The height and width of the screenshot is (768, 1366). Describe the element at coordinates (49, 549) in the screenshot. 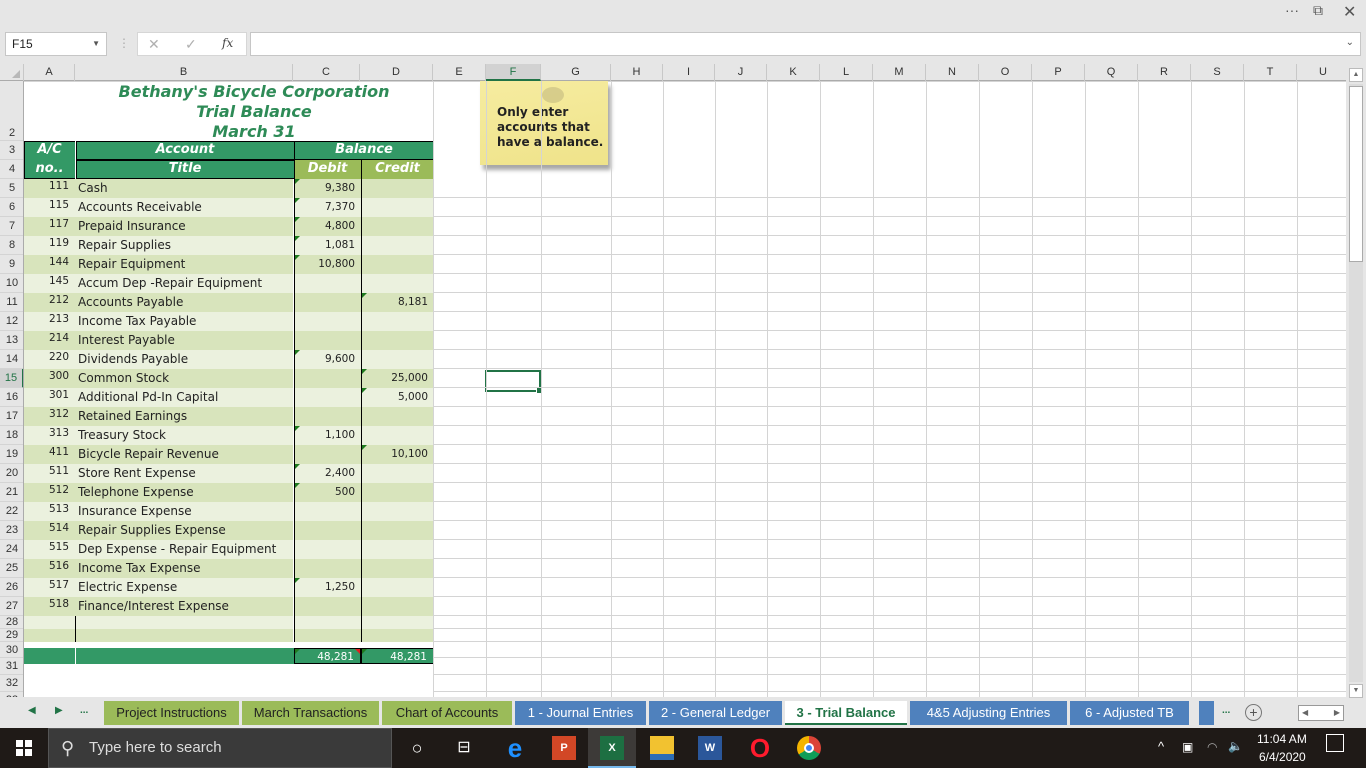

I see `account-number: 515` at that location.